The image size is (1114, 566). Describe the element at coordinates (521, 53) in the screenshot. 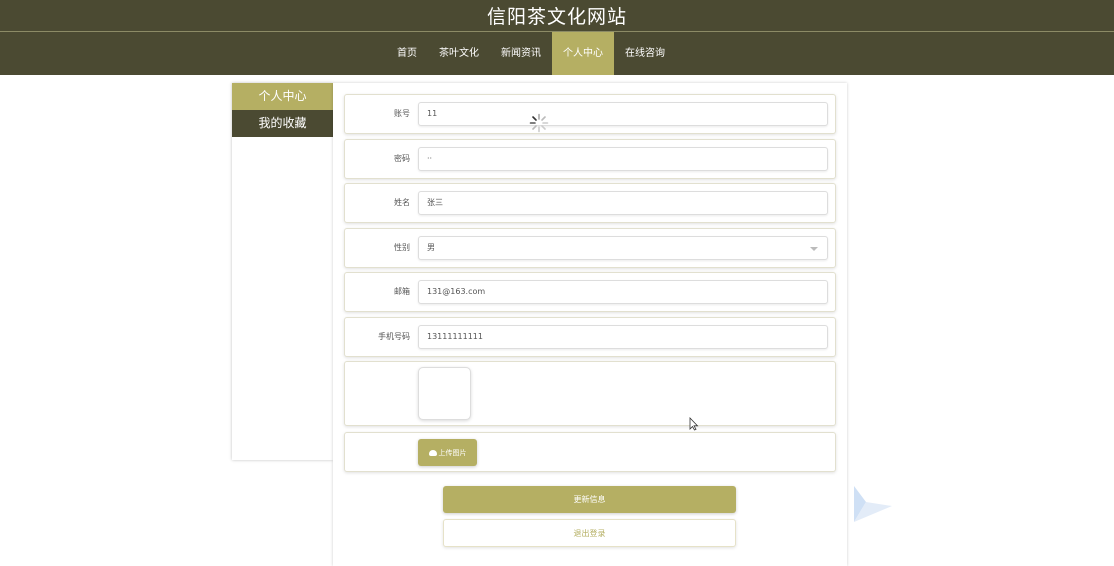

I see `nav-item-news: 新闻资讯` at that location.